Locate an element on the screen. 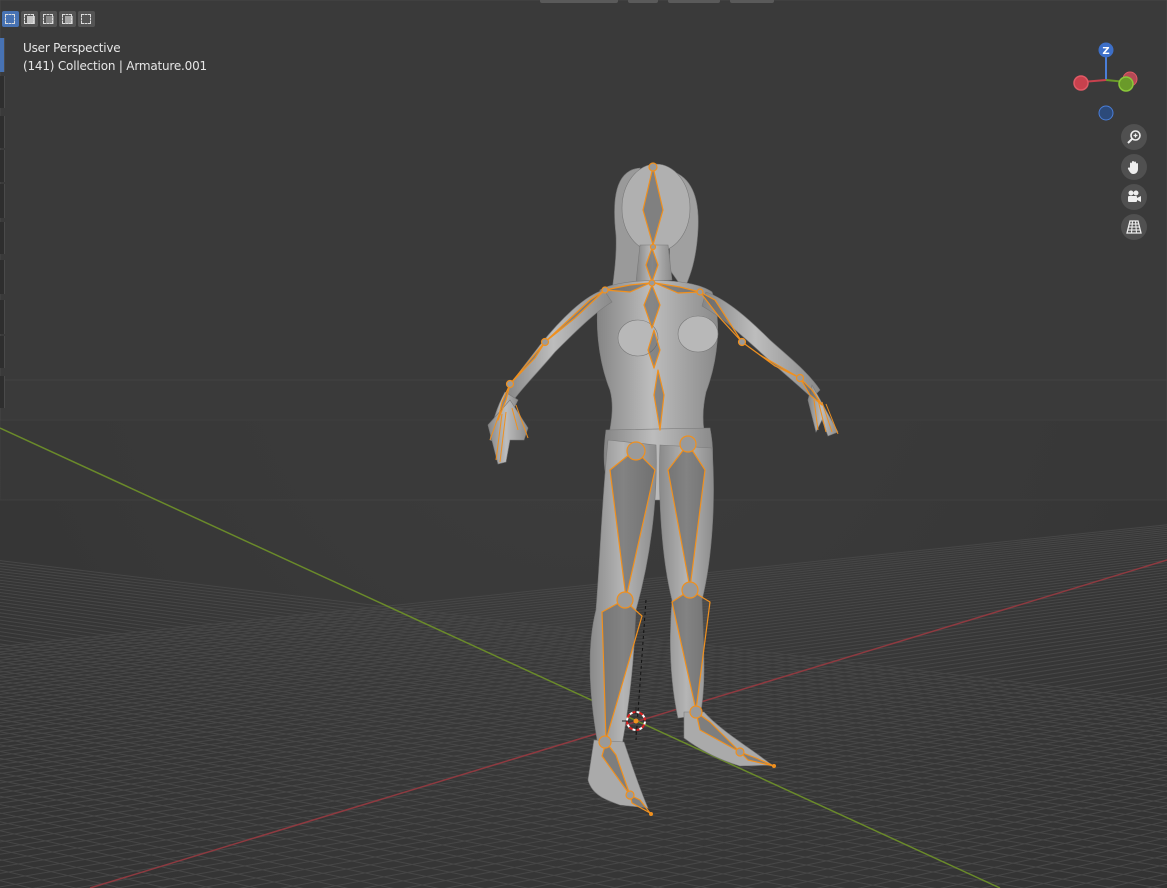 Image resolution: width=1167 pixels, height=888 pixels. selection-mode-toolbar is located at coordinates (48, 19).